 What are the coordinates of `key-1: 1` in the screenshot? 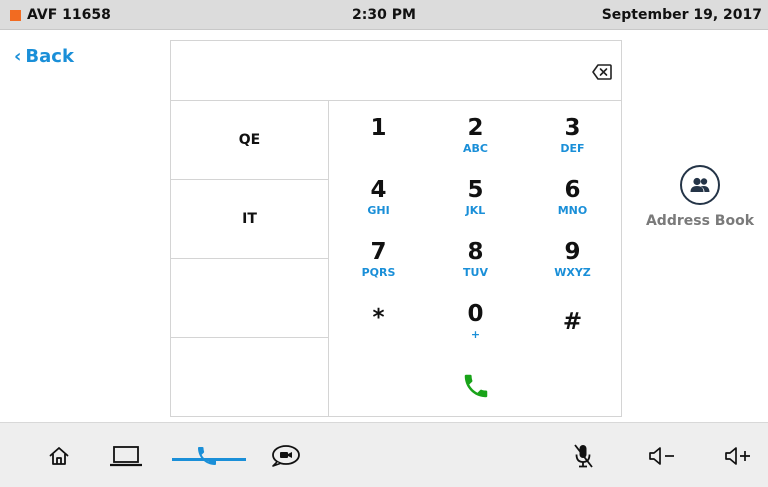 It's located at (378, 136).